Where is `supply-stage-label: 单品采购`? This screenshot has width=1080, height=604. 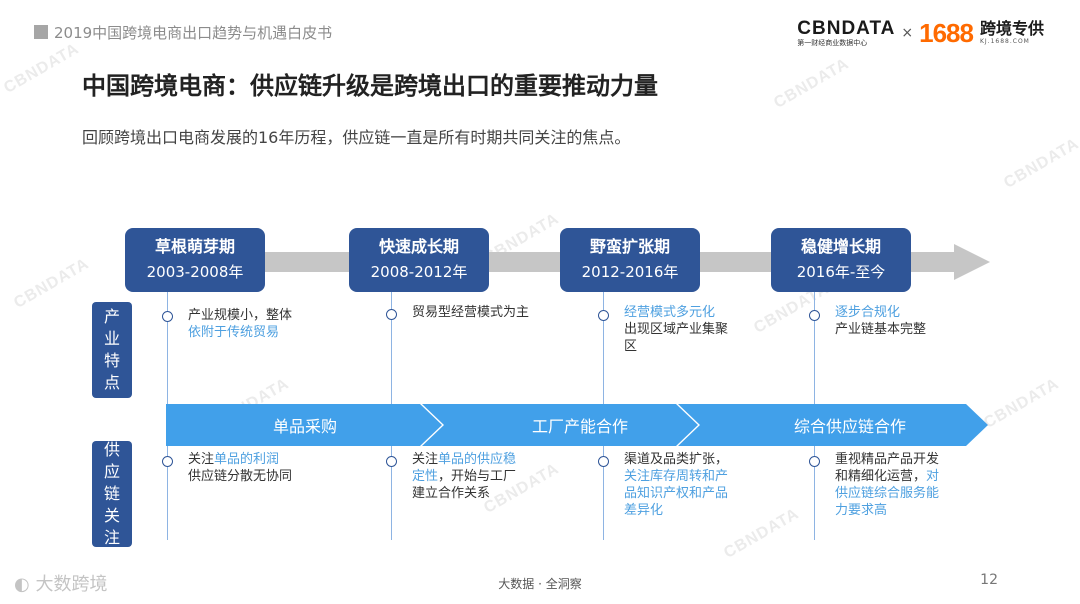
supply-stage-label: 单品采购 is located at coordinates (304, 426).